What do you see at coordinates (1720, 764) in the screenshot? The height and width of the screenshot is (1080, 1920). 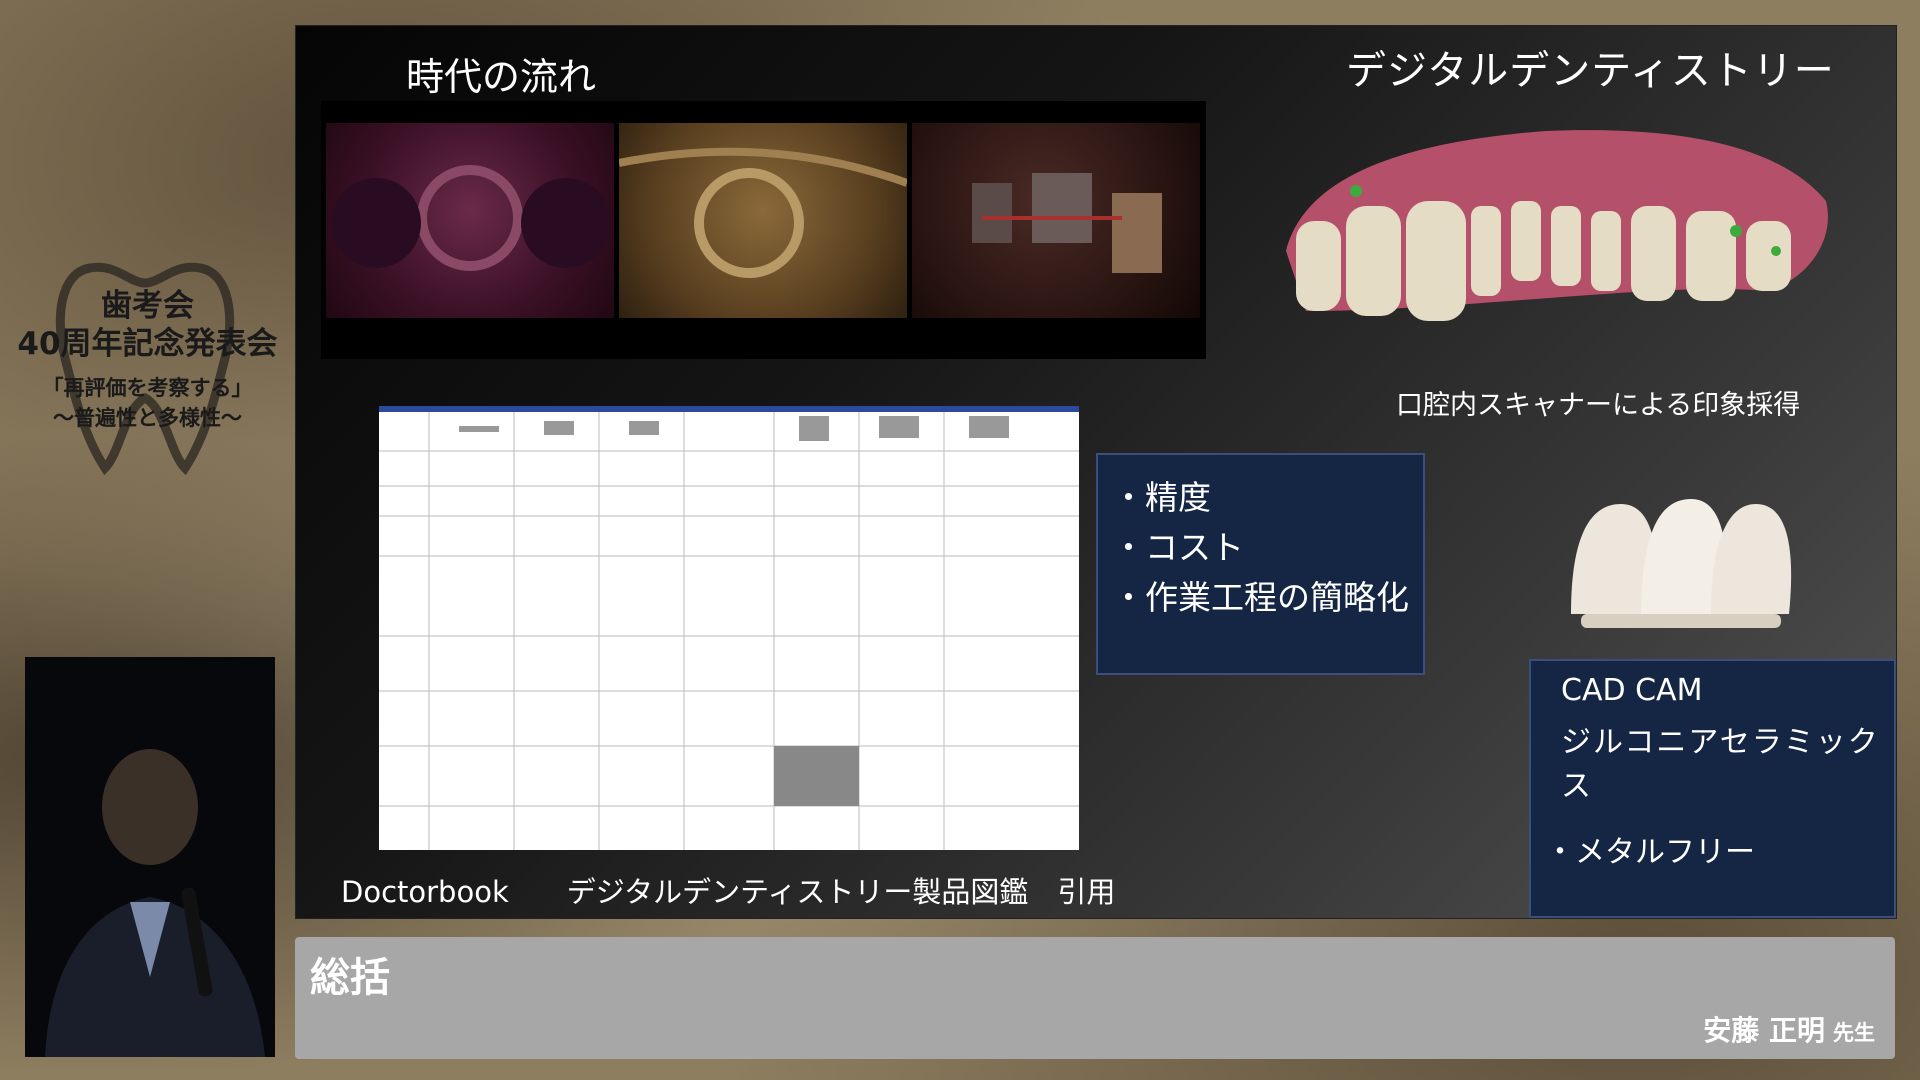 I see `cadcam-material: ジルコニアセラミックス` at bounding box center [1720, 764].